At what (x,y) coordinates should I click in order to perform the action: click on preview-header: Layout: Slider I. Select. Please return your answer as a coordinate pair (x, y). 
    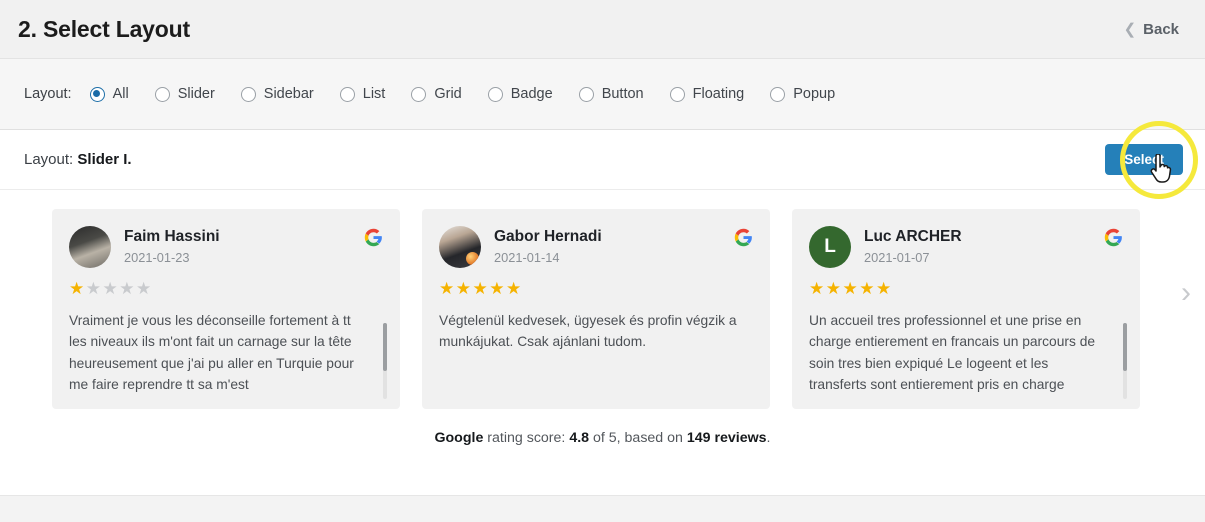
    Looking at the image, I should click on (602, 160).